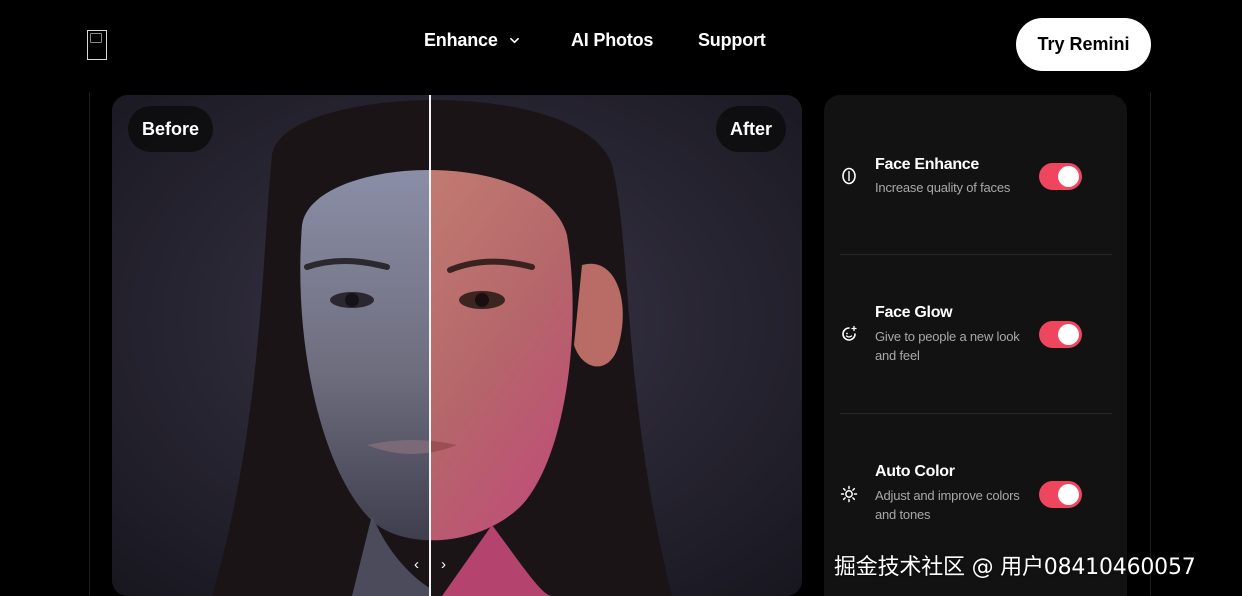 Image resolution: width=1242 pixels, height=596 pixels. I want to click on nav-ai-photos: AI Photos, so click(612, 40).